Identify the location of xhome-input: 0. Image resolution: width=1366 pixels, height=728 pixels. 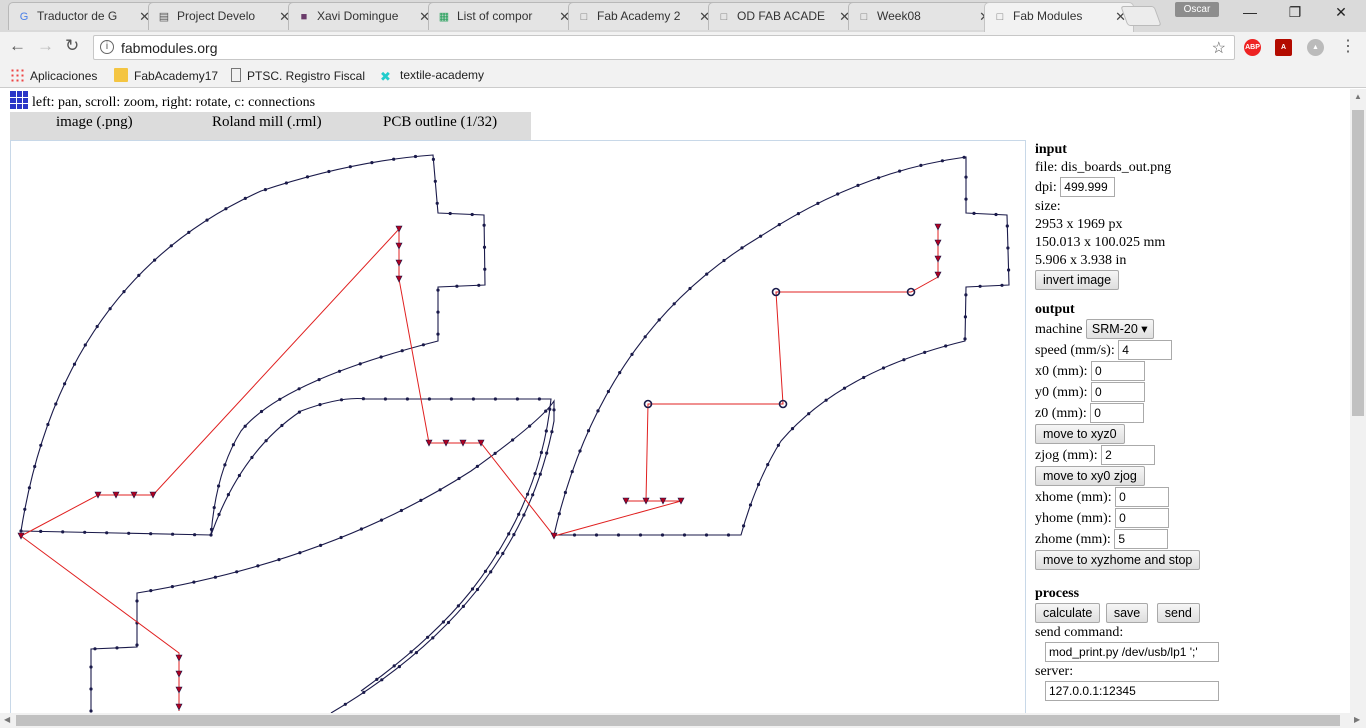
(1142, 497).